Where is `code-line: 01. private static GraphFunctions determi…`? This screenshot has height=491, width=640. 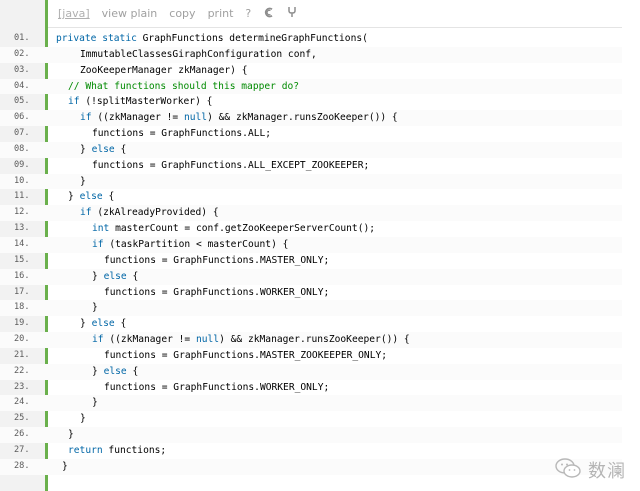 code-line: 01. private static GraphFunctions determi… is located at coordinates (311, 39).